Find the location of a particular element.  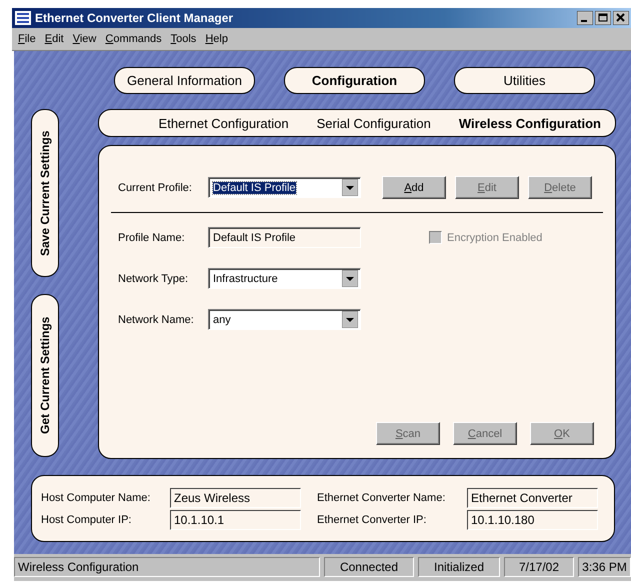

field-label: Ethernet Converter IP: is located at coordinates (372, 520).